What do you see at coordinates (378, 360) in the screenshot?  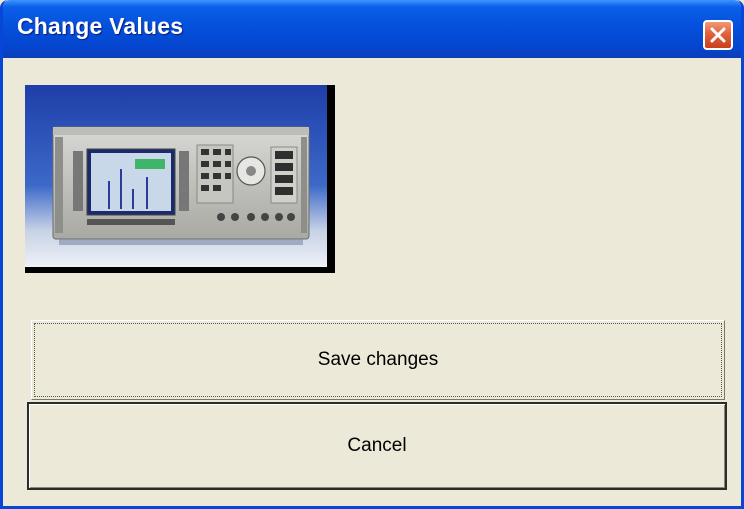 I see `save-changes-button: Save changes` at bounding box center [378, 360].